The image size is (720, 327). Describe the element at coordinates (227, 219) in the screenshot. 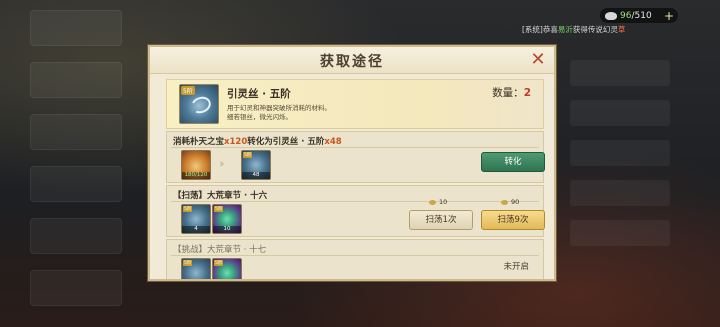

I see `reward-slot: 5阶 10` at that location.